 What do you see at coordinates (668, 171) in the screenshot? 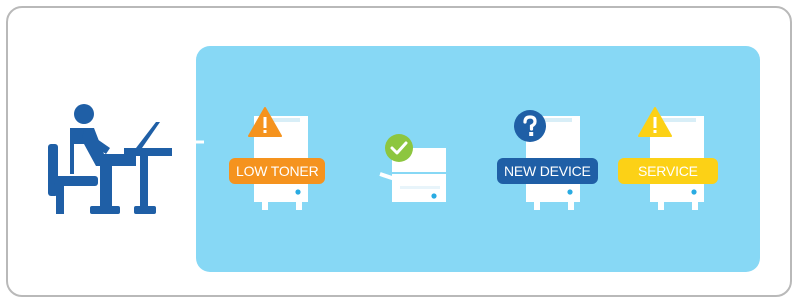
I see `status-badge-service: SERVICE` at bounding box center [668, 171].